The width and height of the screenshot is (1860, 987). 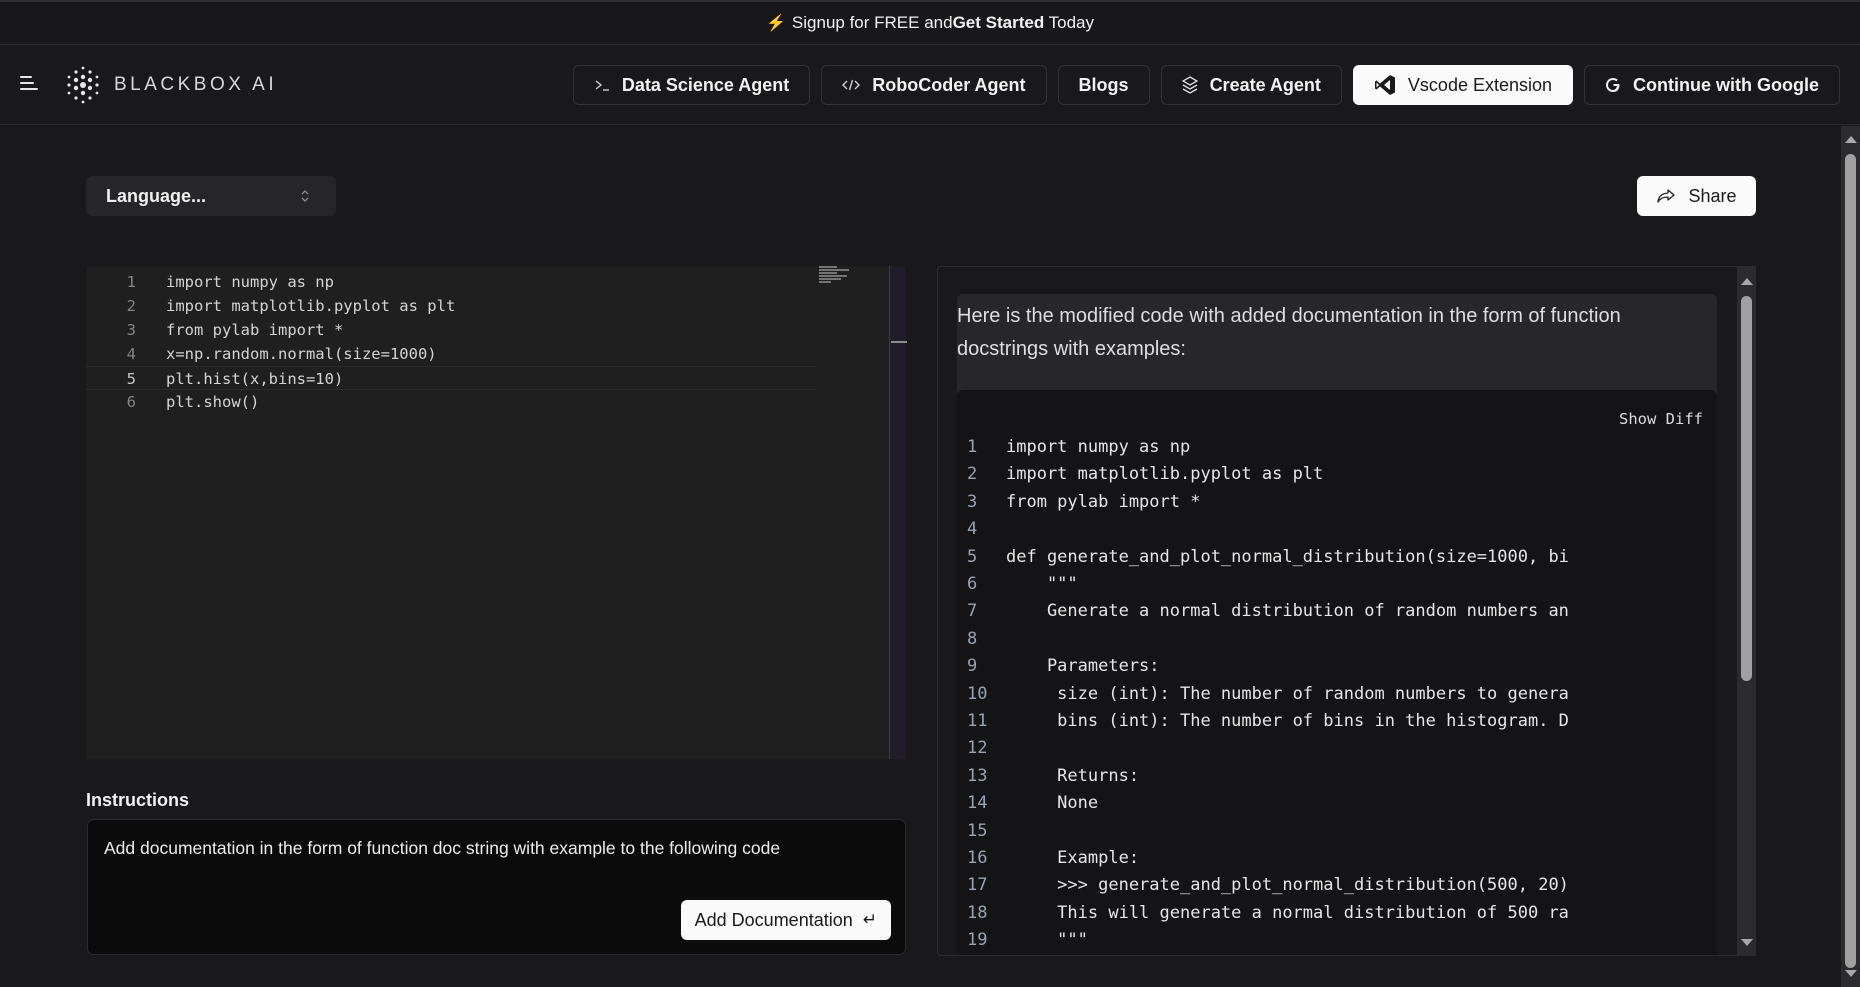 What do you see at coordinates (1747, 281) in the screenshot?
I see `scroll-up-arrow-icon` at bounding box center [1747, 281].